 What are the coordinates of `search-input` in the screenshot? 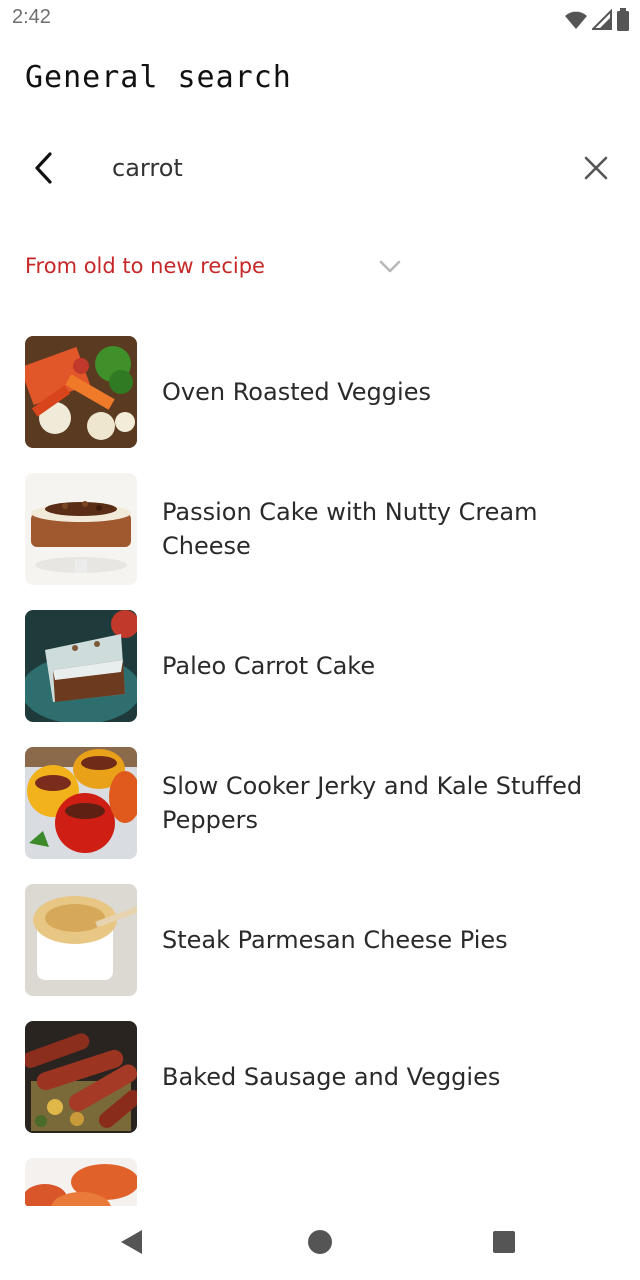 It's located at (322, 168).